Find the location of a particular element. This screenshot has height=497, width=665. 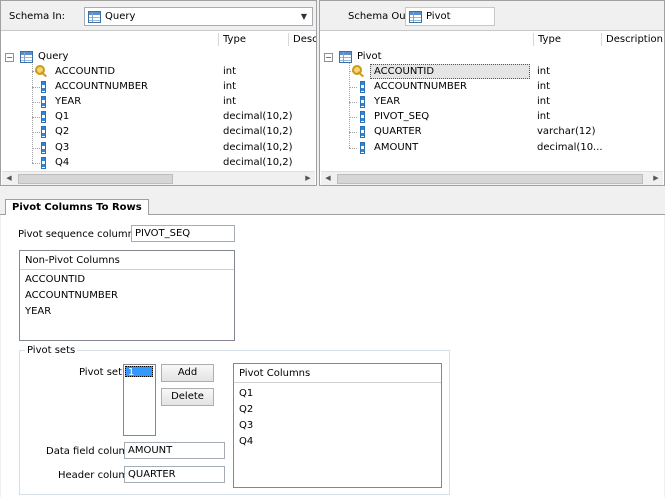

schema-in-row-name: Q3 is located at coordinates (62, 147).